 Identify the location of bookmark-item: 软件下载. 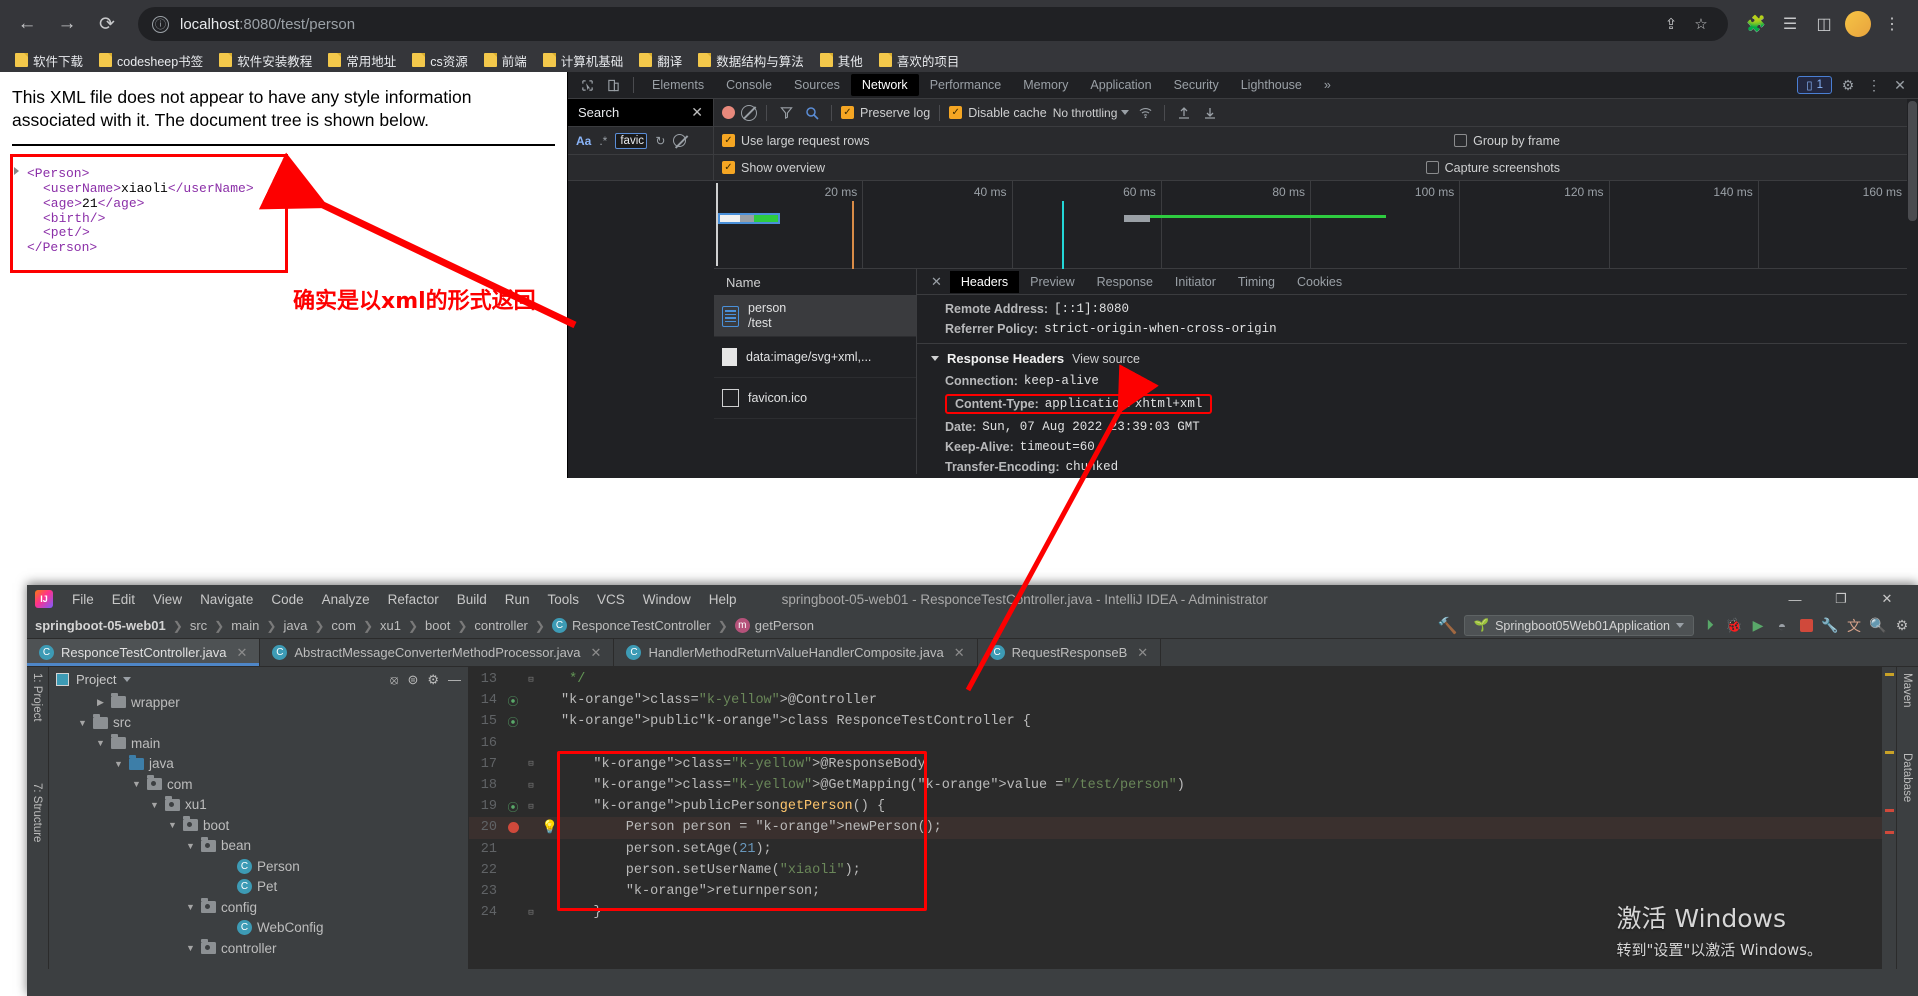
(49, 60).